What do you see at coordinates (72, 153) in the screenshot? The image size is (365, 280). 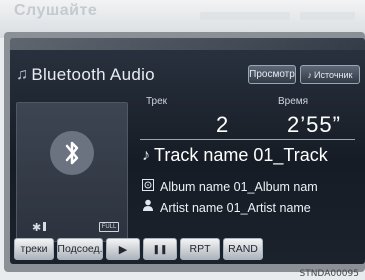 I see `bluetooth-icon` at bounding box center [72, 153].